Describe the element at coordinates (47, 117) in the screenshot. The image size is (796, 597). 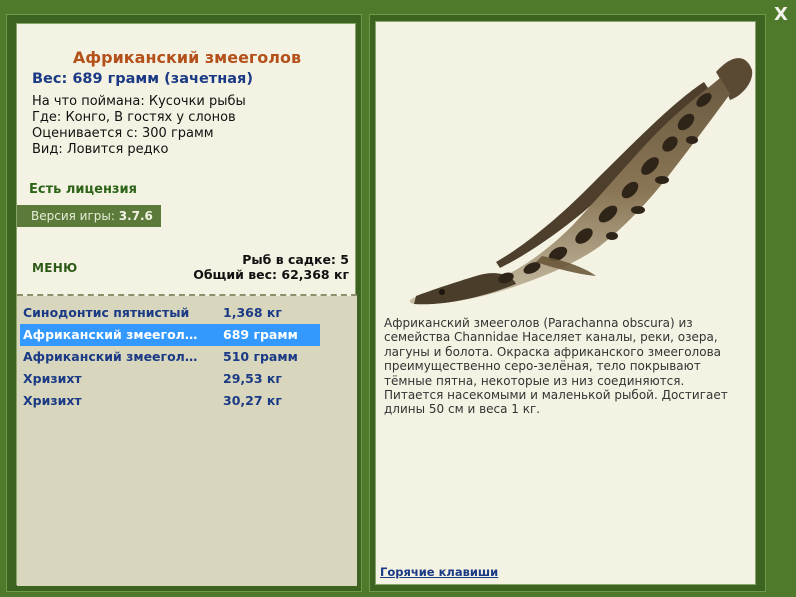
I see `info-label: Где:` at that location.